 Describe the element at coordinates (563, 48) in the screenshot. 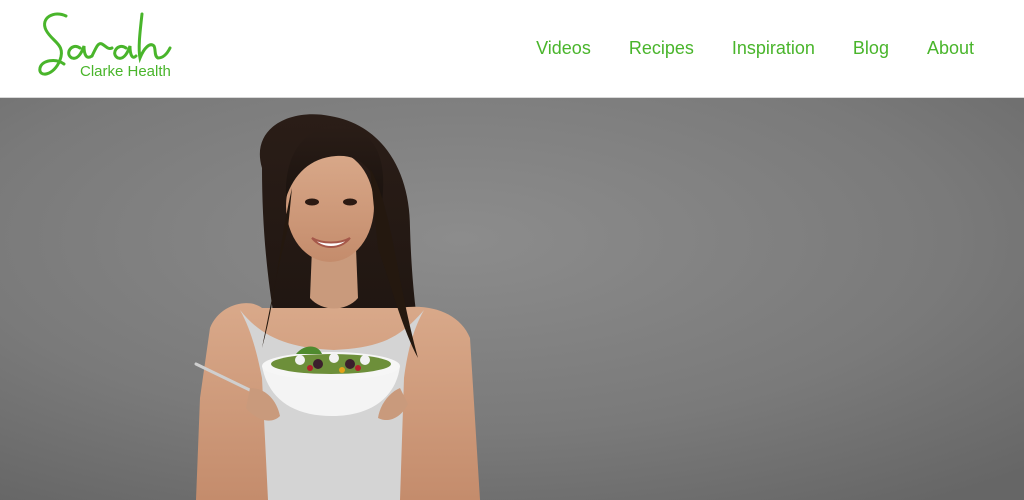

I see `nav-item-videos: Videos` at that location.